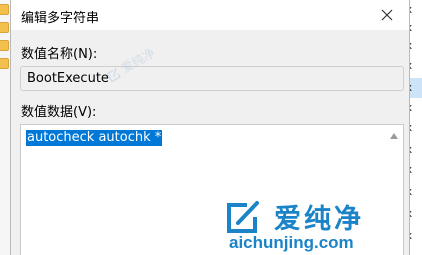 The width and height of the screenshot is (422, 255). Describe the element at coordinates (94, 138) in the screenshot. I see `selected-data-text: autocheck autochk *` at that location.